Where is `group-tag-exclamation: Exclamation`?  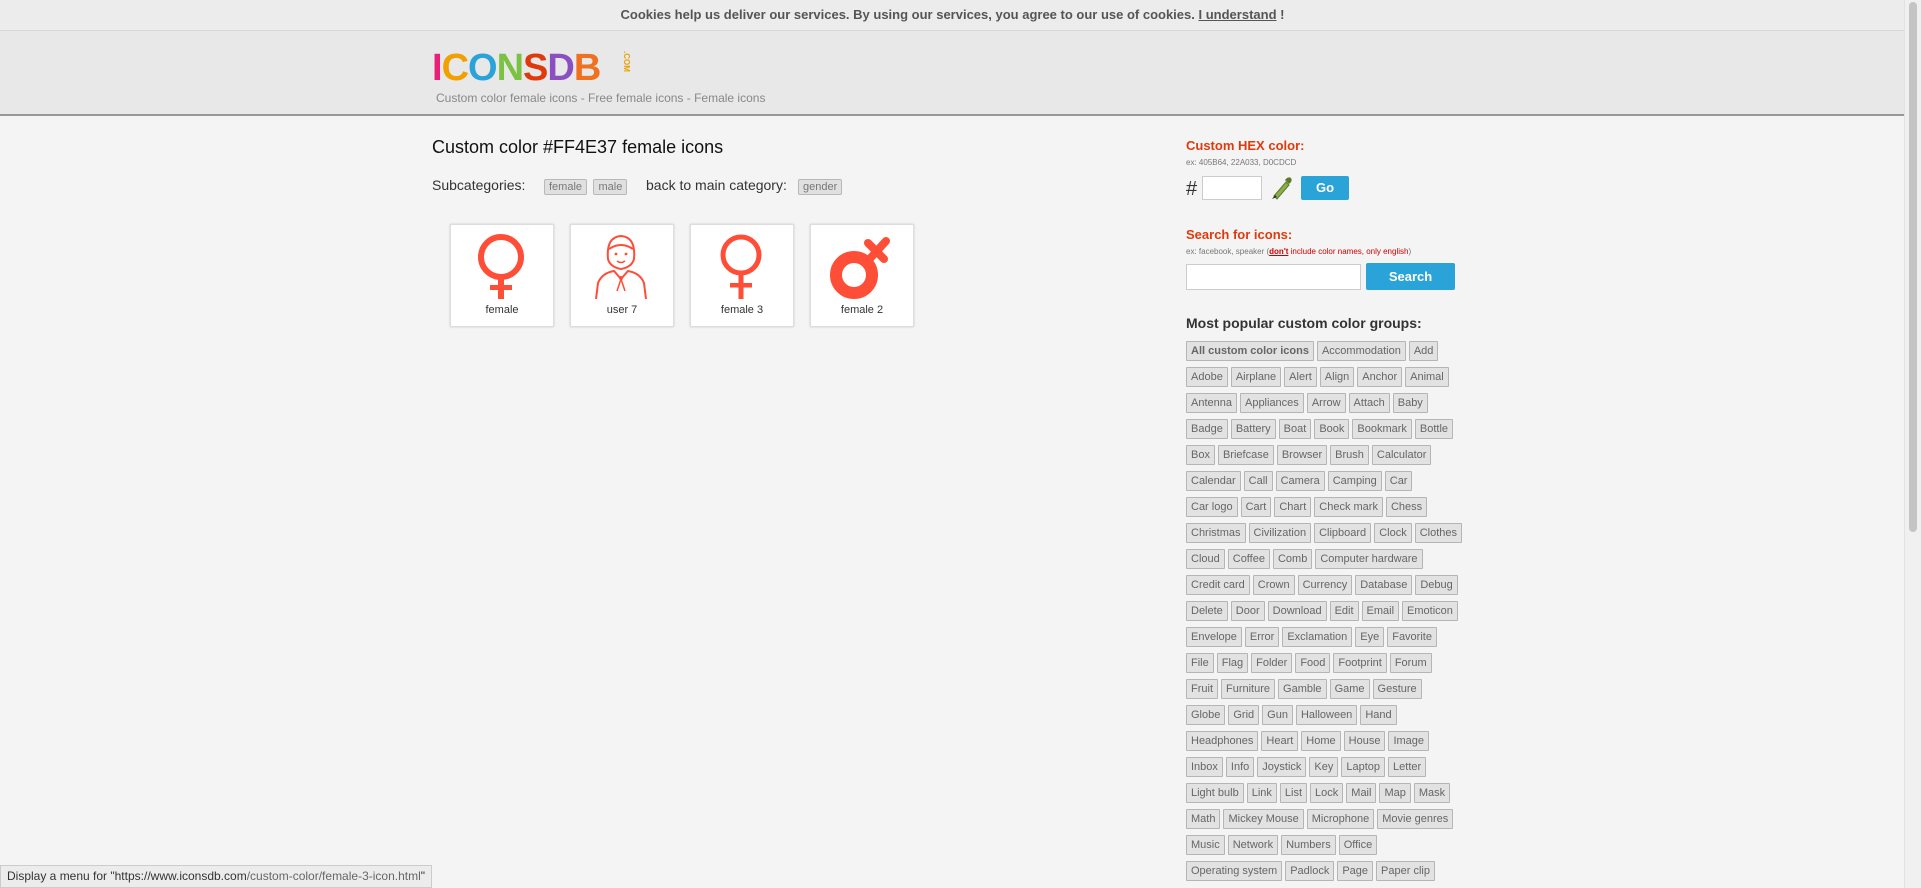 group-tag-exclamation: Exclamation is located at coordinates (1317, 637).